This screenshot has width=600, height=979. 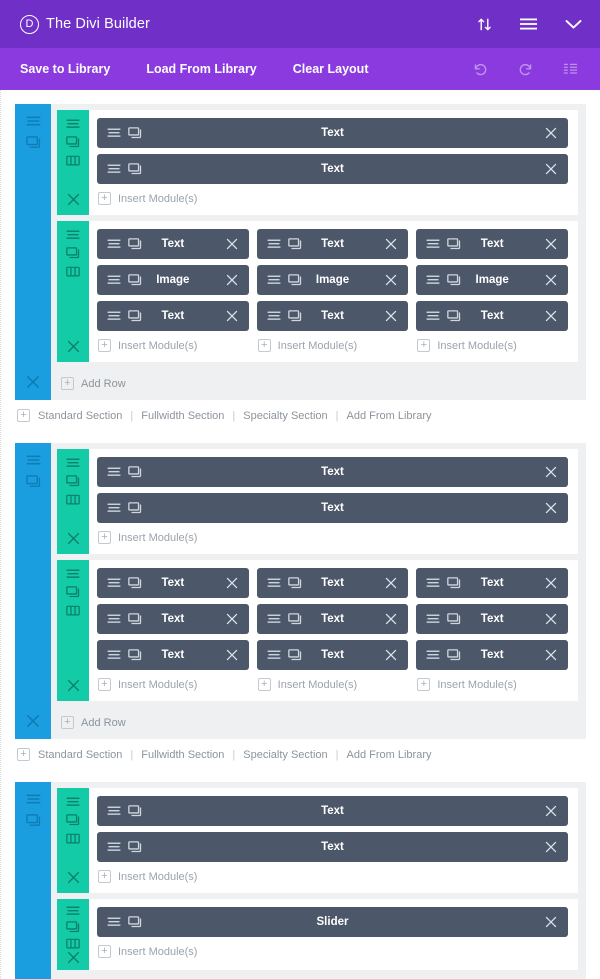 What do you see at coordinates (480, 69) in the screenshot?
I see `undo-icon` at bounding box center [480, 69].